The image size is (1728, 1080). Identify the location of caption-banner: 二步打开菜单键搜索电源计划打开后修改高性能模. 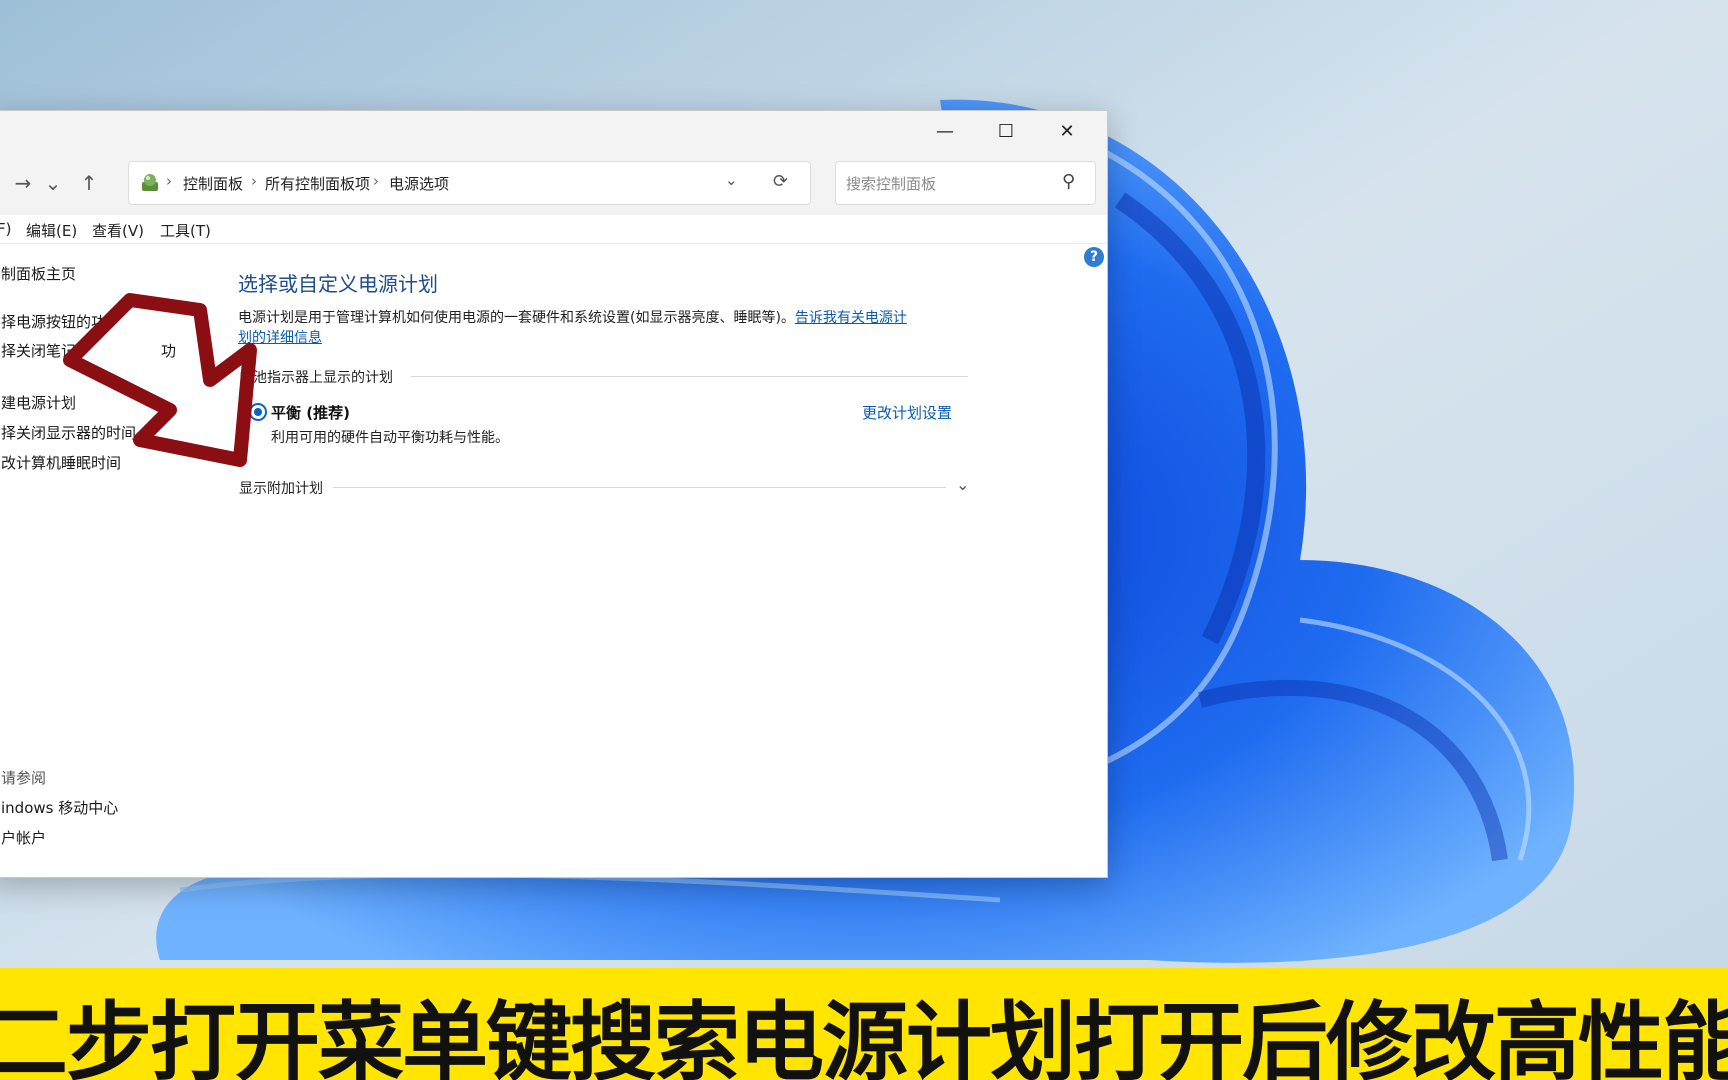
(864, 1024).